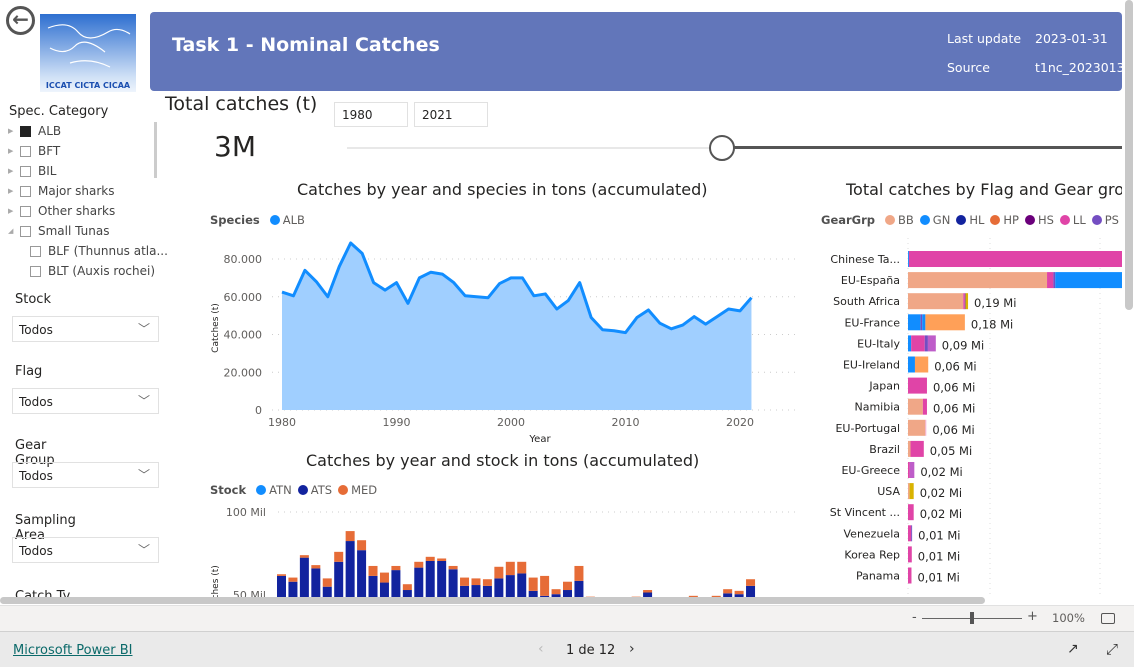  Describe the element at coordinates (972, 618) in the screenshot. I see `zoom-slider-handle` at that location.